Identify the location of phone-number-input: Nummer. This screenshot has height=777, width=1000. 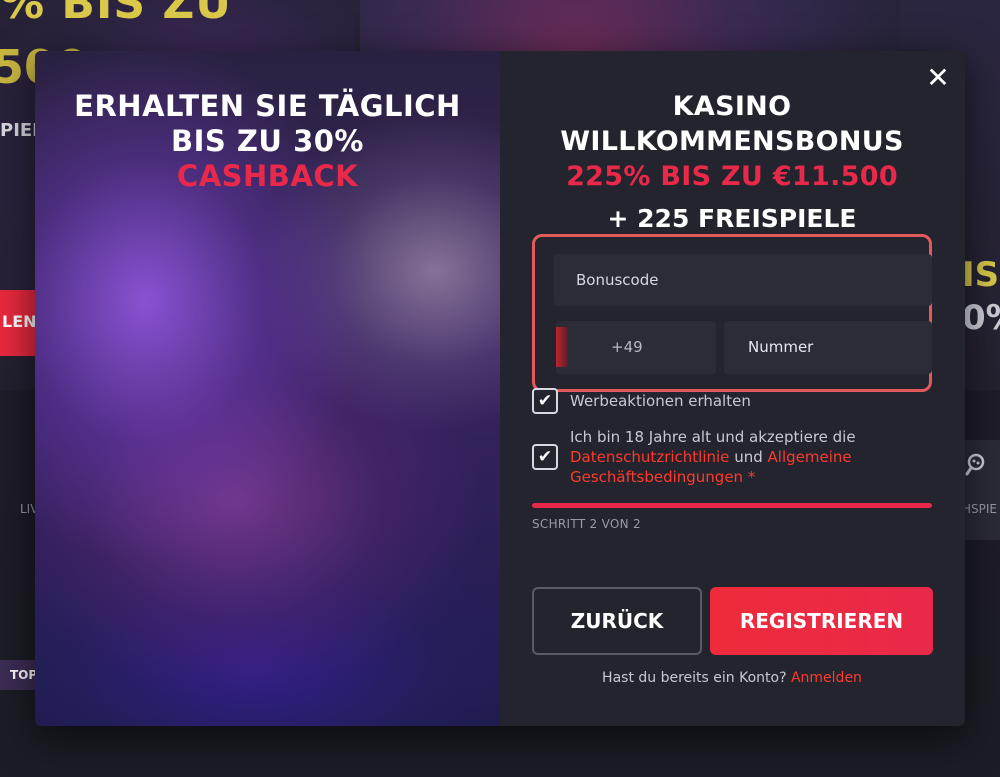
(828, 347).